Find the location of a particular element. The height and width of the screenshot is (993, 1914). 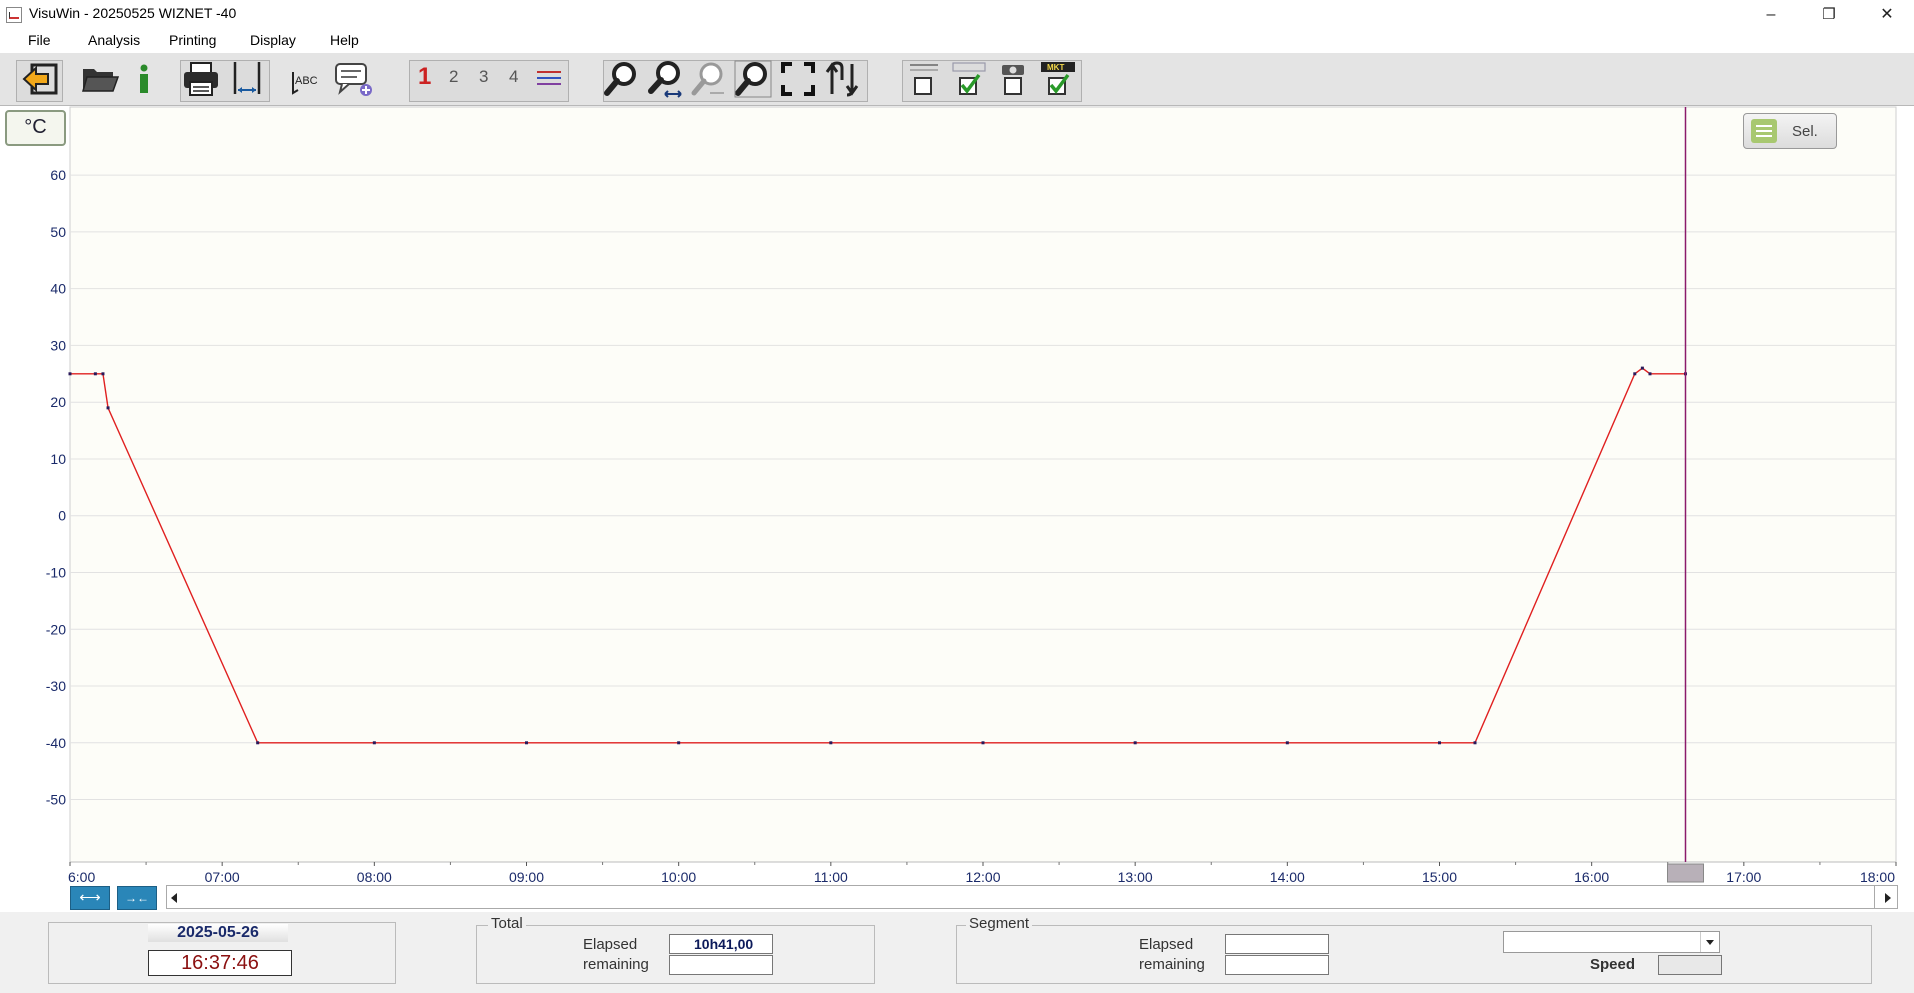

expand-timeline-button: ⟷ is located at coordinates (90, 898).